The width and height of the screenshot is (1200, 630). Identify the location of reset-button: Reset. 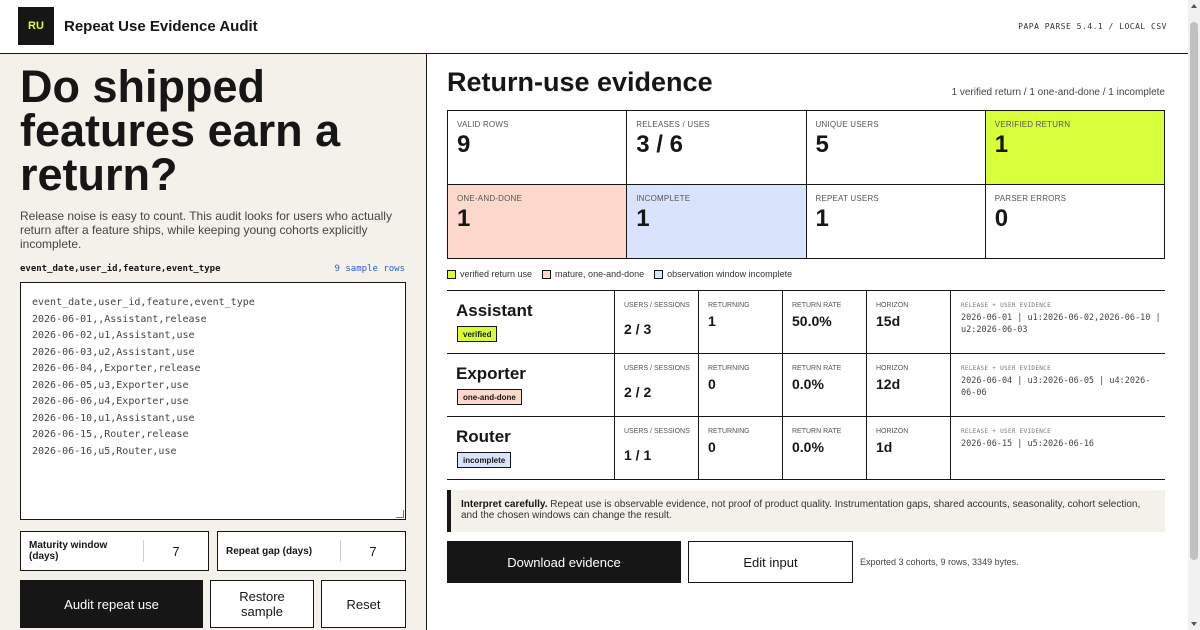
(363, 604).